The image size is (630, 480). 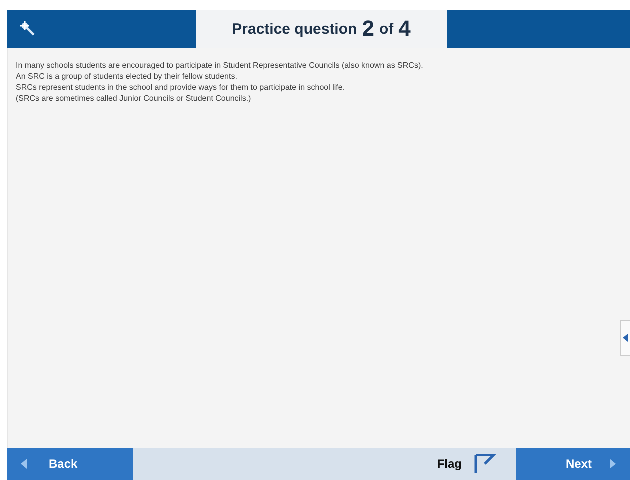 What do you see at coordinates (386, 29) in the screenshot?
I see `of-label: of` at bounding box center [386, 29].